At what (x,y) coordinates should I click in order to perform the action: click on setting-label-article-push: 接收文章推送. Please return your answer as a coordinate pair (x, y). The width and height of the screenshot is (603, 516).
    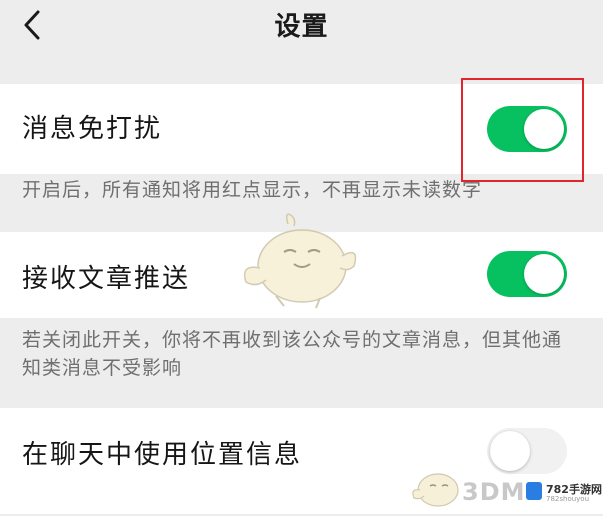
    Looking at the image, I should click on (106, 279).